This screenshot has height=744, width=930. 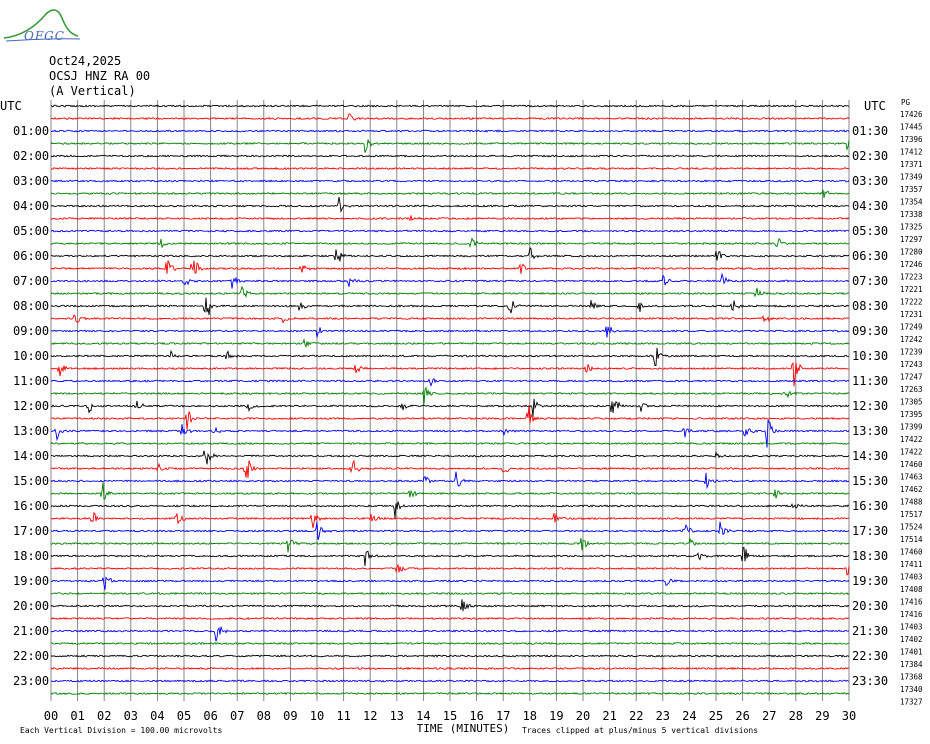 I want to click on trace-value-label: 17401, so click(x=911, y=652).